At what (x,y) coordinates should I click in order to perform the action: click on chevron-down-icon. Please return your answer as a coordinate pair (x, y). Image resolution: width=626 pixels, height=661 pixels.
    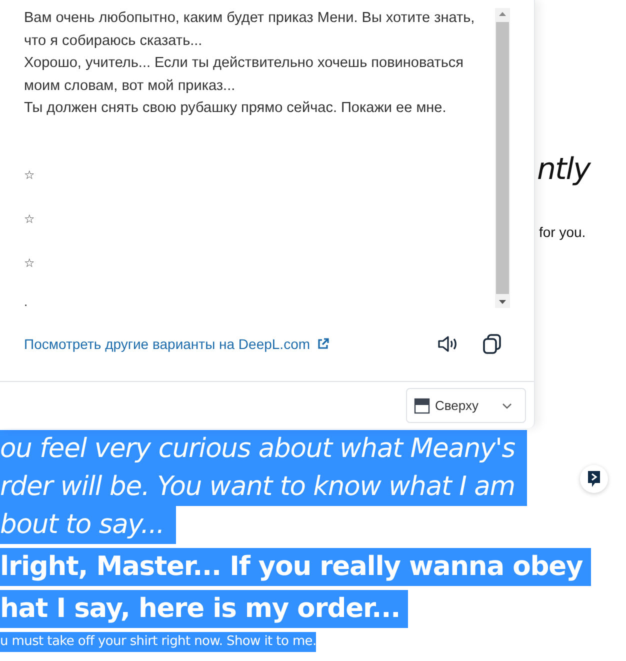
    Looking at the image, I should click on (507, 406).